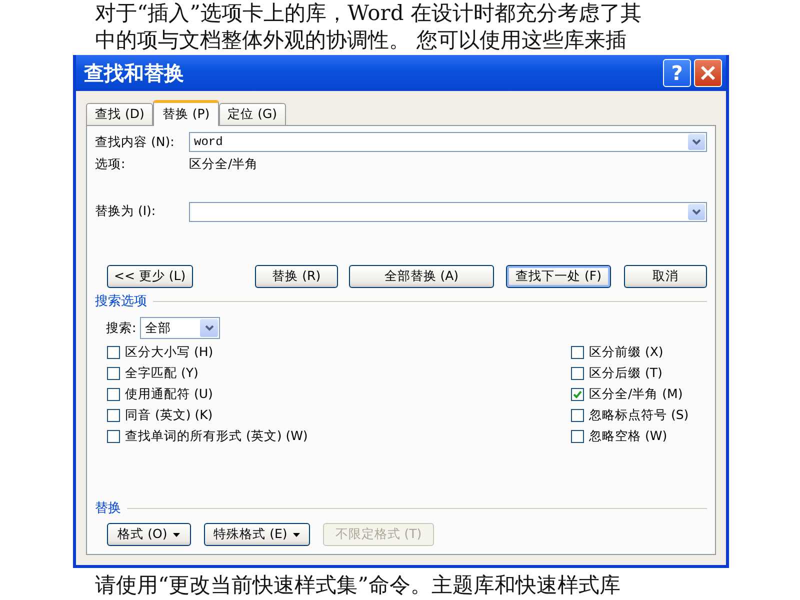  I want to click on document-text: 中的项与文档整体外观的协调性。 您可以使用这些库来插, so click(361, 40).